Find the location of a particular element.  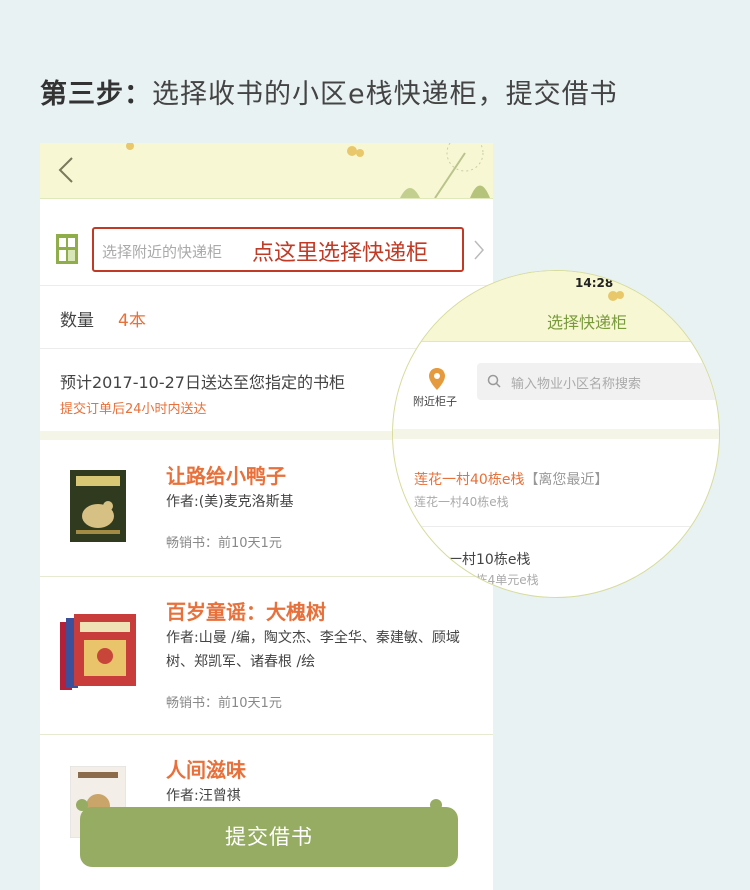

submit-borrow-label: 提交借书 is located at coordinates (269, 837).